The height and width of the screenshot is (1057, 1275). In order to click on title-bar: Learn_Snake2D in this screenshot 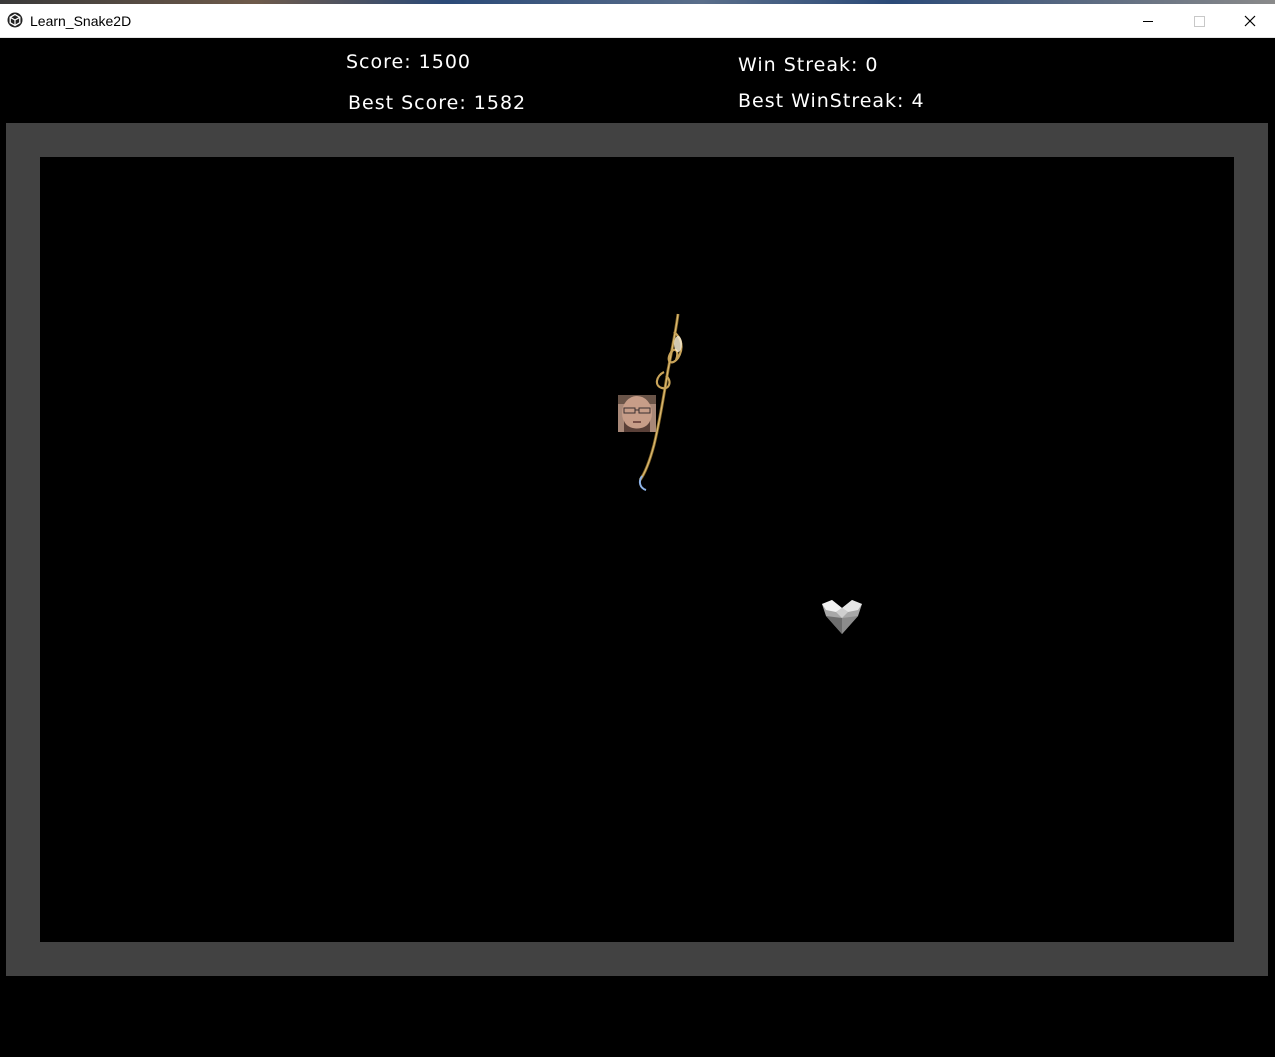, I will do `click(637, 21)`.